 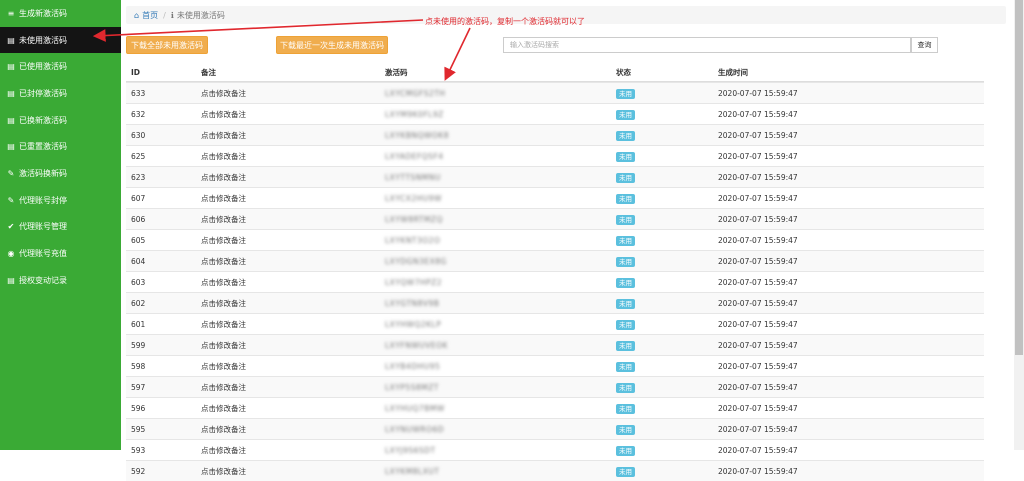 I want to click on cell-code: LXYW8RTMZQ, so click(x=414, y=219).